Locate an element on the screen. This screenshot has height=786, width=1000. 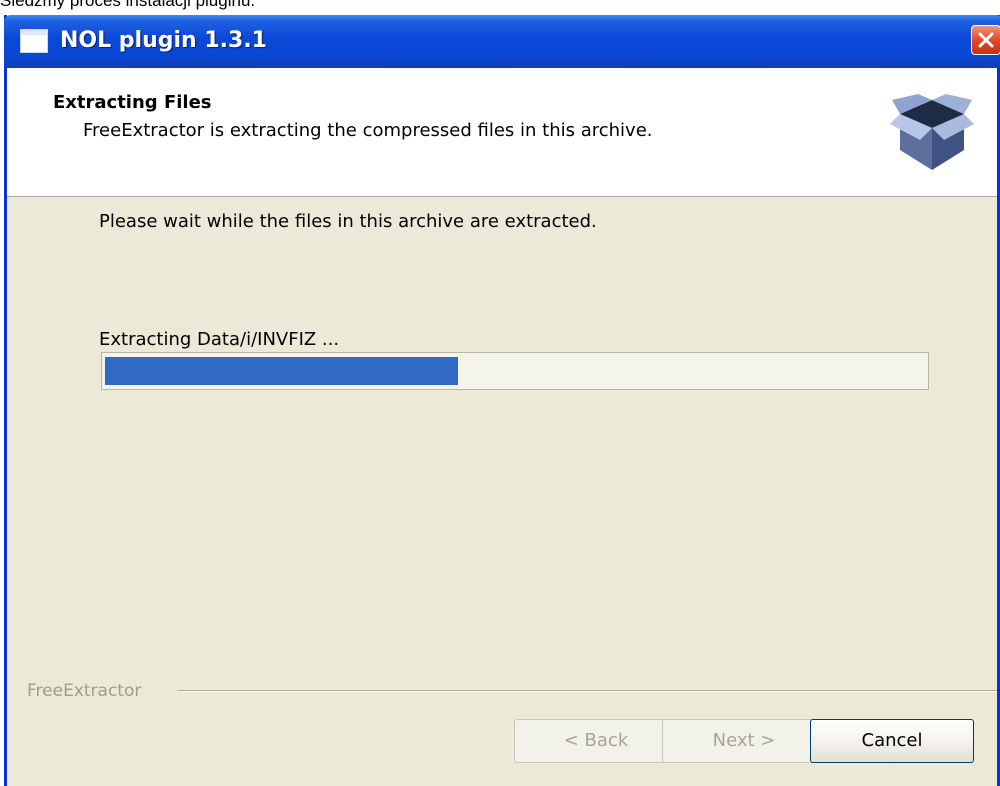
progress-fill is located at coordinates (281, 371).